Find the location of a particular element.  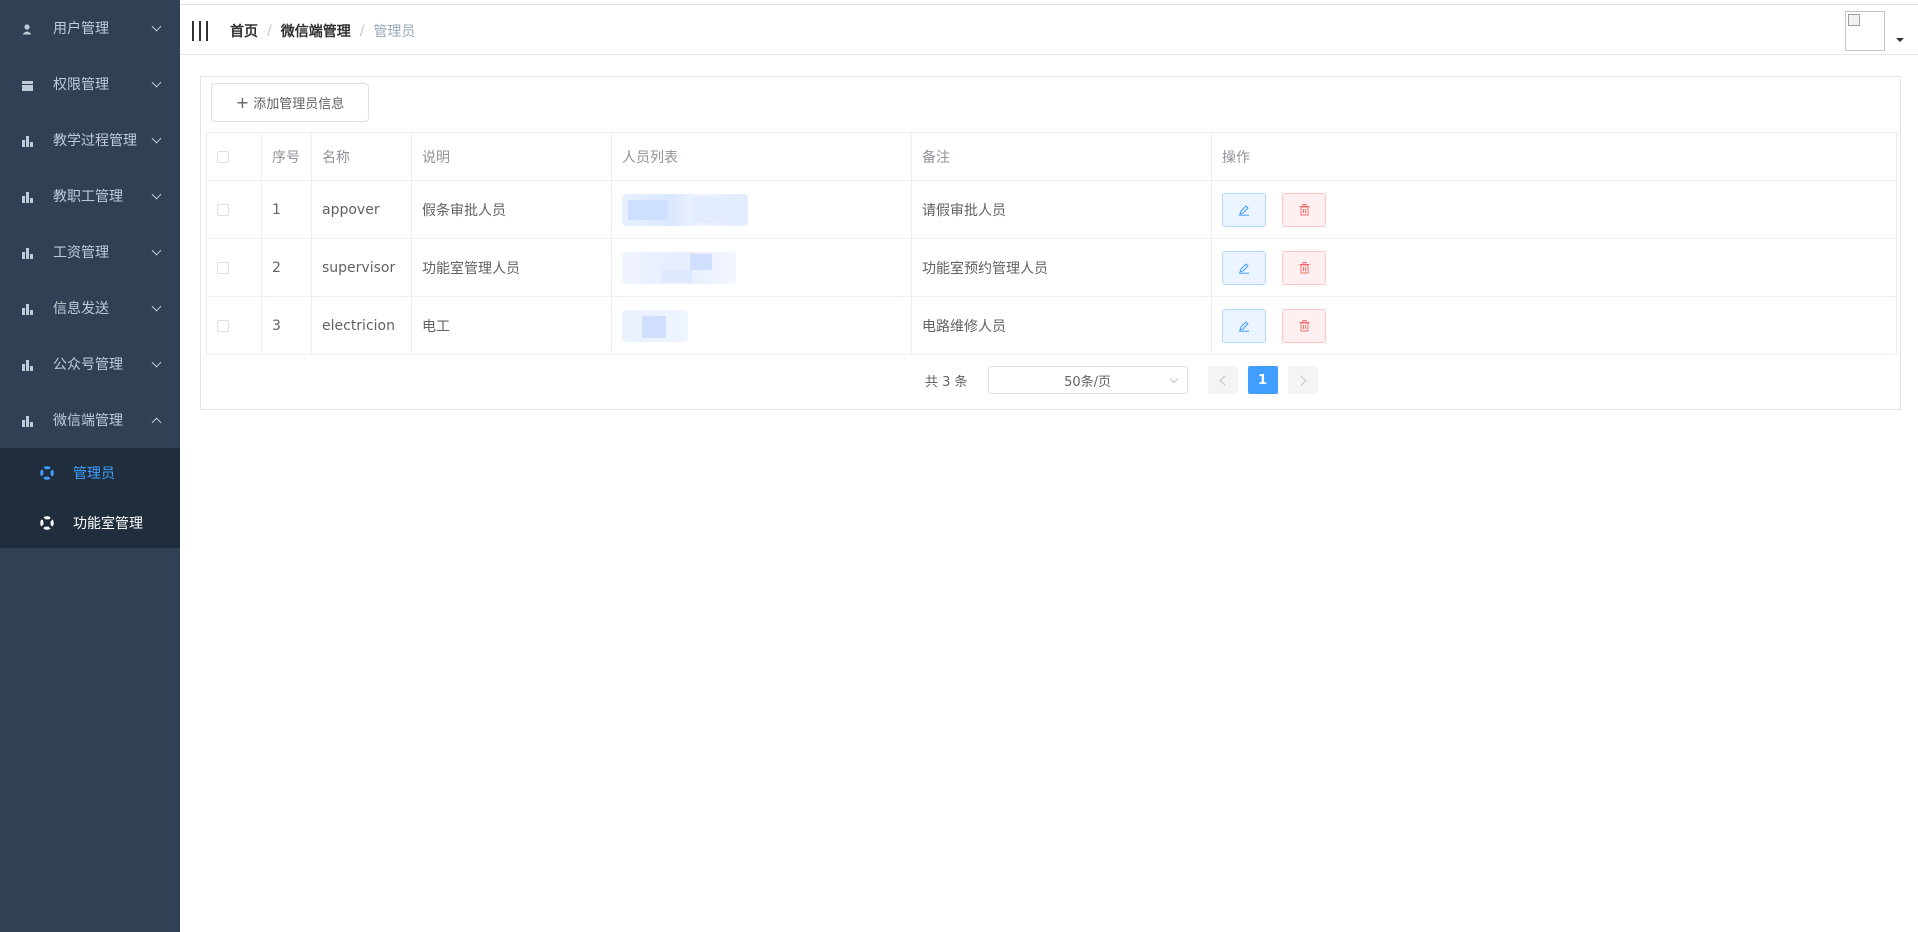

avatar is located at coordinates (1865, 31).